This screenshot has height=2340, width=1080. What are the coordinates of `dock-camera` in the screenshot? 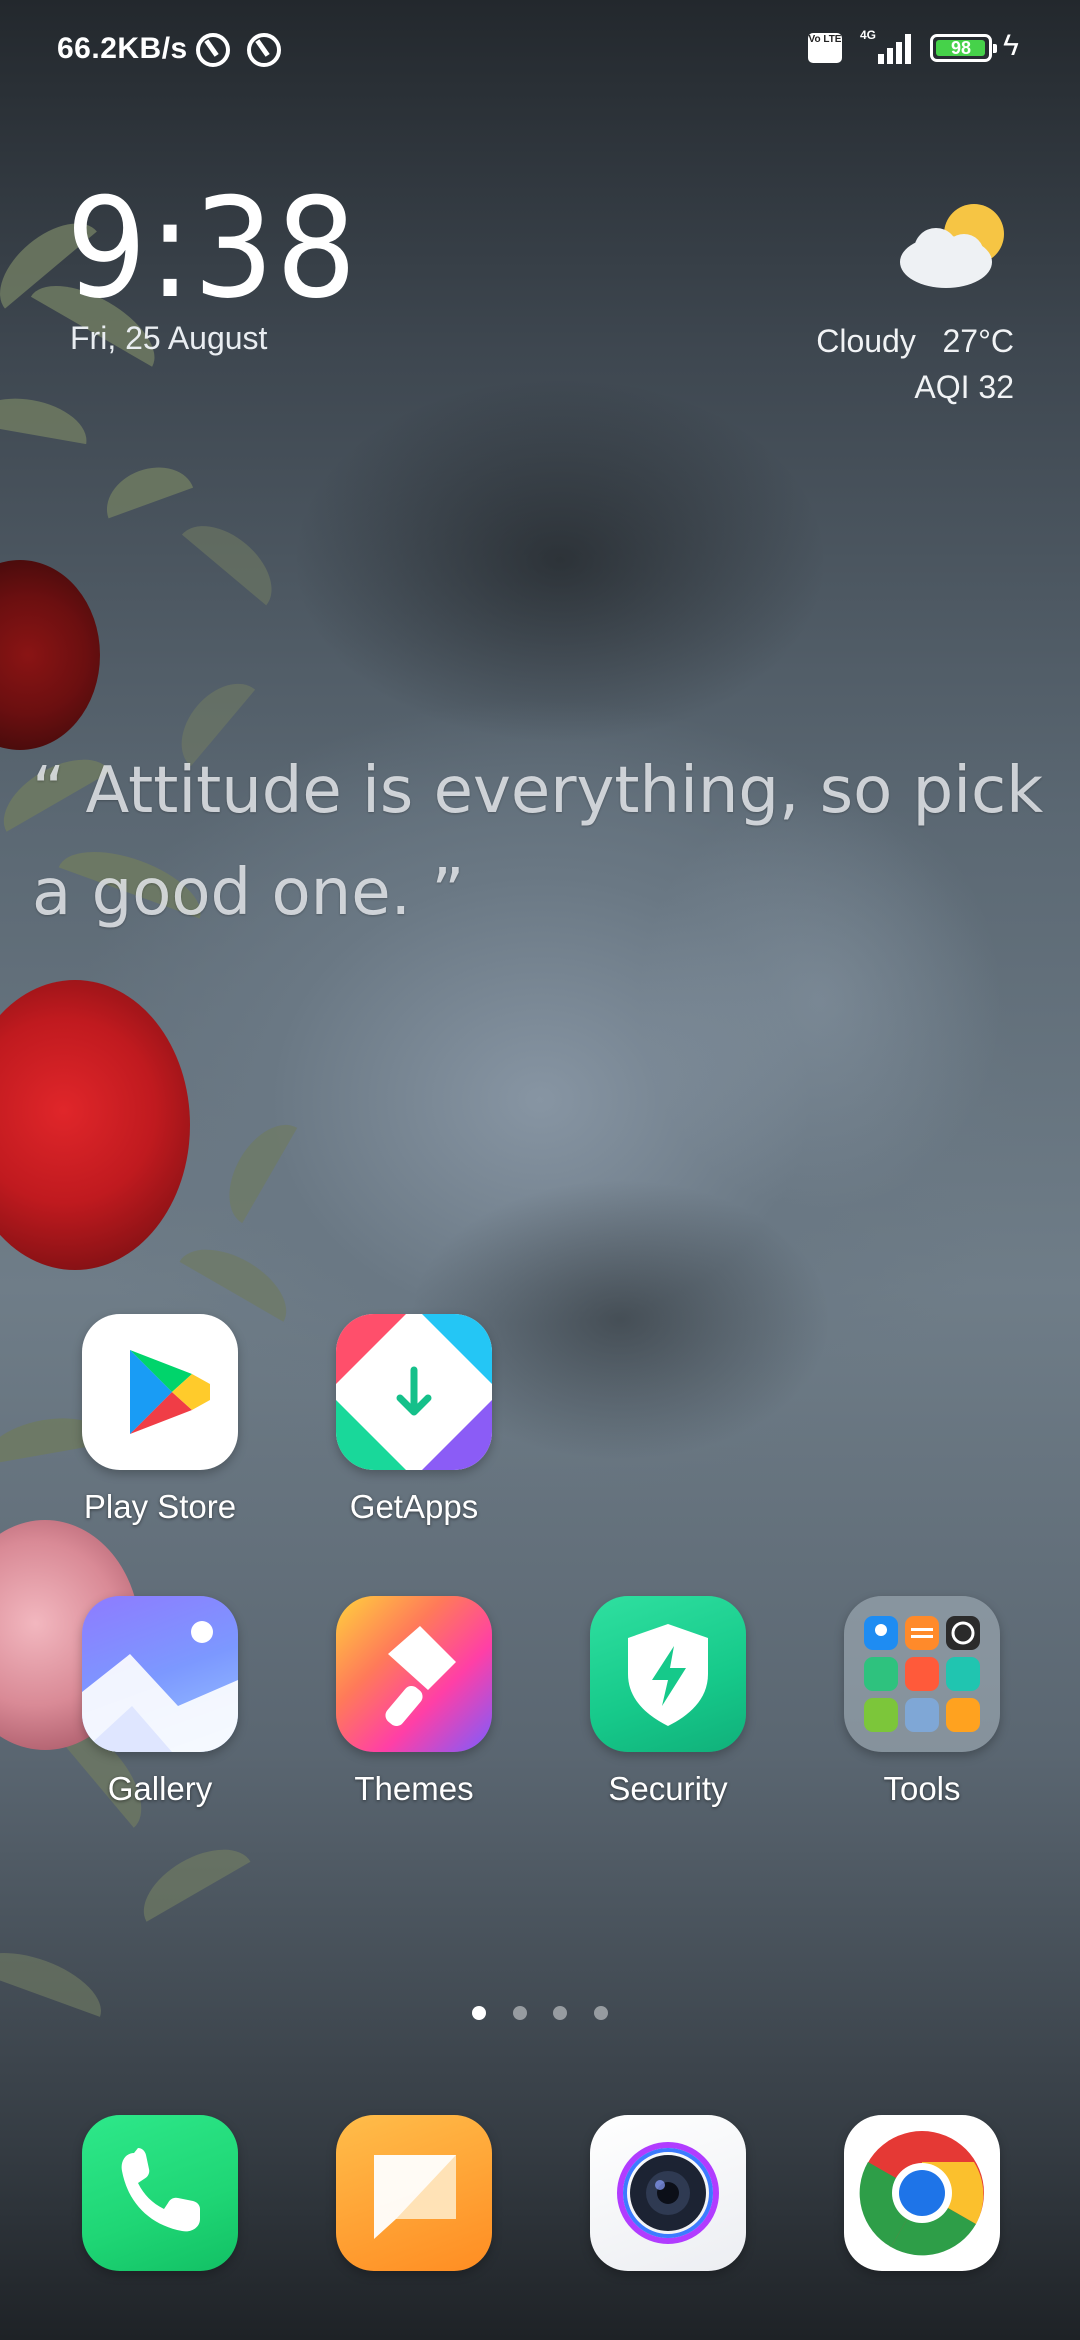 It's located at (668, 2193).